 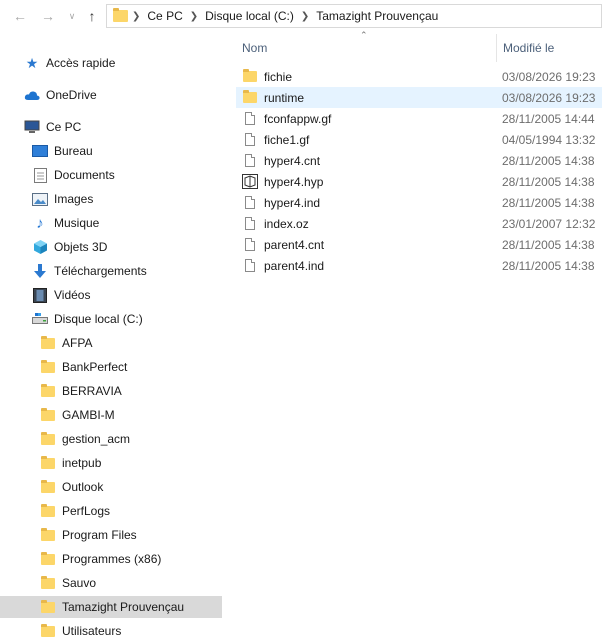 I want to click on sidebar-item-program-files: Program Files, so click(x=88, y=535).